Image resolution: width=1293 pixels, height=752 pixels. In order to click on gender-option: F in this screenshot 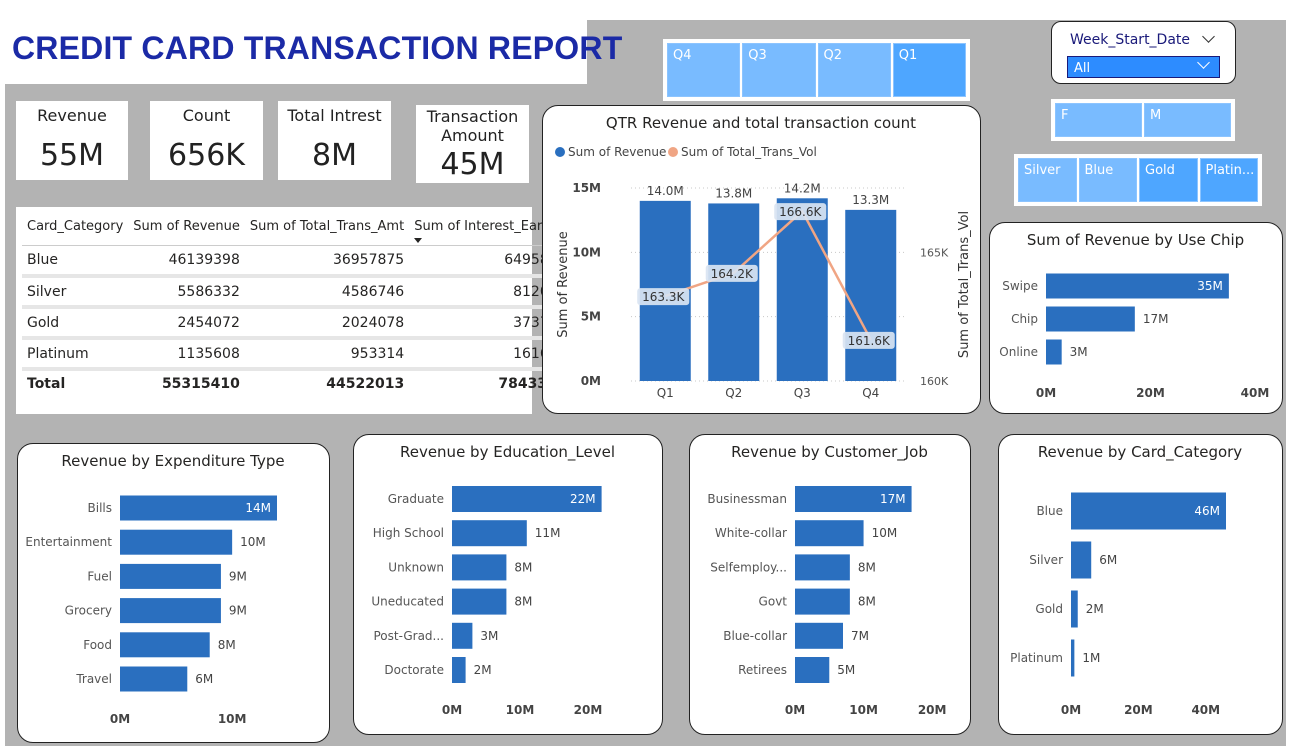, I will do `click(1098, 120)`.